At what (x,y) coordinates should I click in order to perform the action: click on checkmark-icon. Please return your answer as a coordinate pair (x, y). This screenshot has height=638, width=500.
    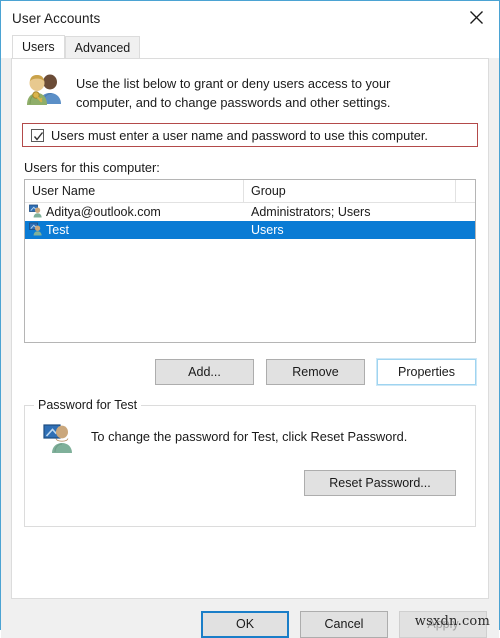
    Looking at the image, I should click on (38, 136).